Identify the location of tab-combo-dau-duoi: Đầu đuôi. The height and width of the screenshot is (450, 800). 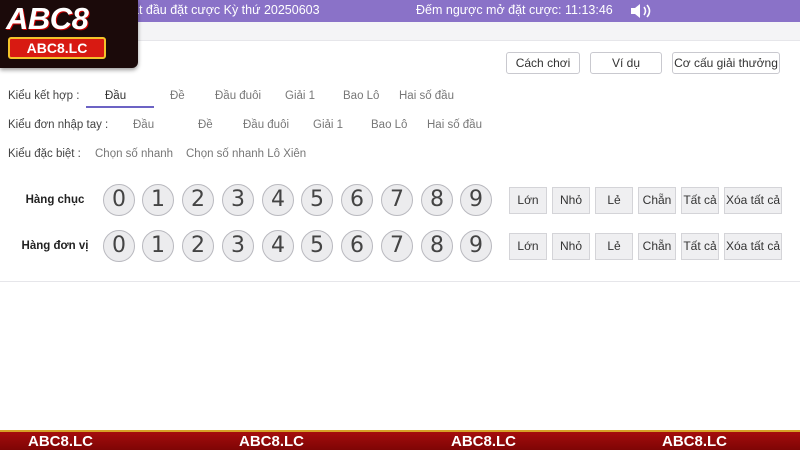
(238, 96).